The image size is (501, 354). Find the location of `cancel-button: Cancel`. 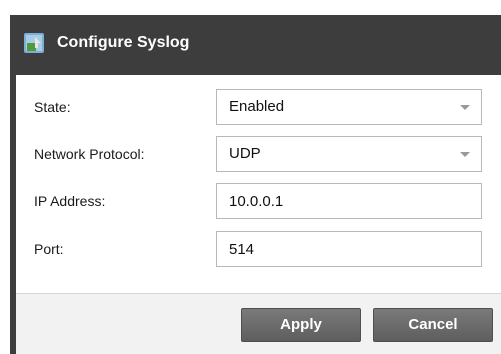

cancel-button: Cancel is located at coordinates (433, 325).